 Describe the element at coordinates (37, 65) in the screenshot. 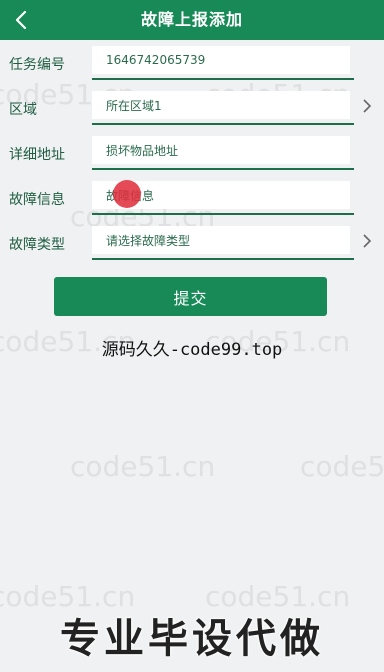

I see `task-number-label: 任务编号` at that location.